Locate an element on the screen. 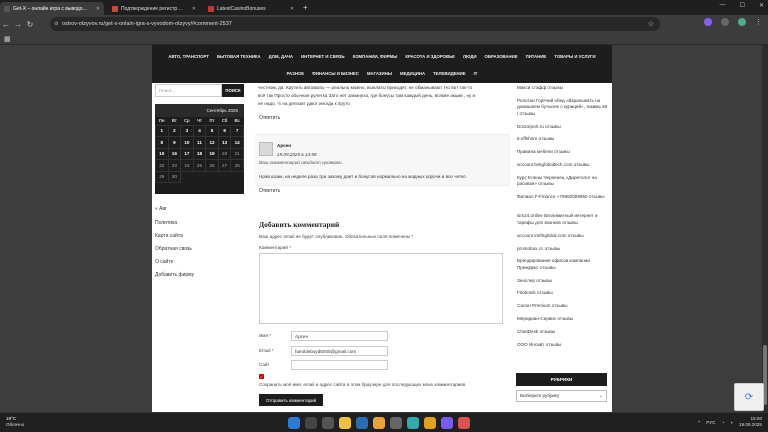 This screenshot has height=432, width=768. tab-get-x: Get-X – онлайн игра с выводо… ✕ is located at coordinates (52, 8).